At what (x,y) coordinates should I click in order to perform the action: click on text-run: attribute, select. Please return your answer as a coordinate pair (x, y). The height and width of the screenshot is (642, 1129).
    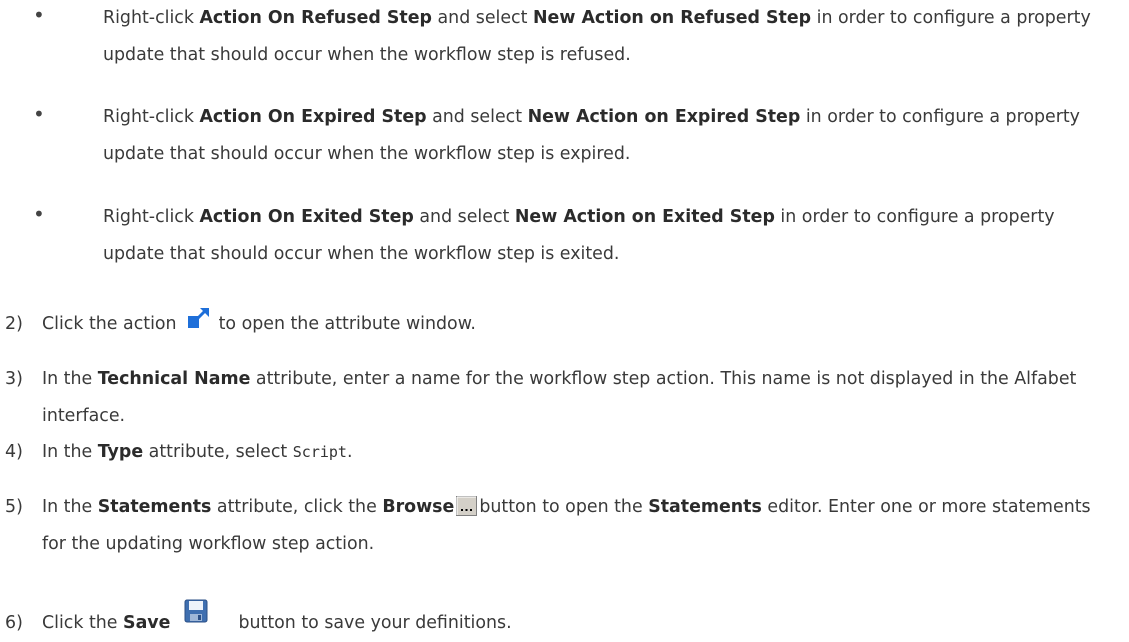
    Looking at the image, I should click on (218, 452).